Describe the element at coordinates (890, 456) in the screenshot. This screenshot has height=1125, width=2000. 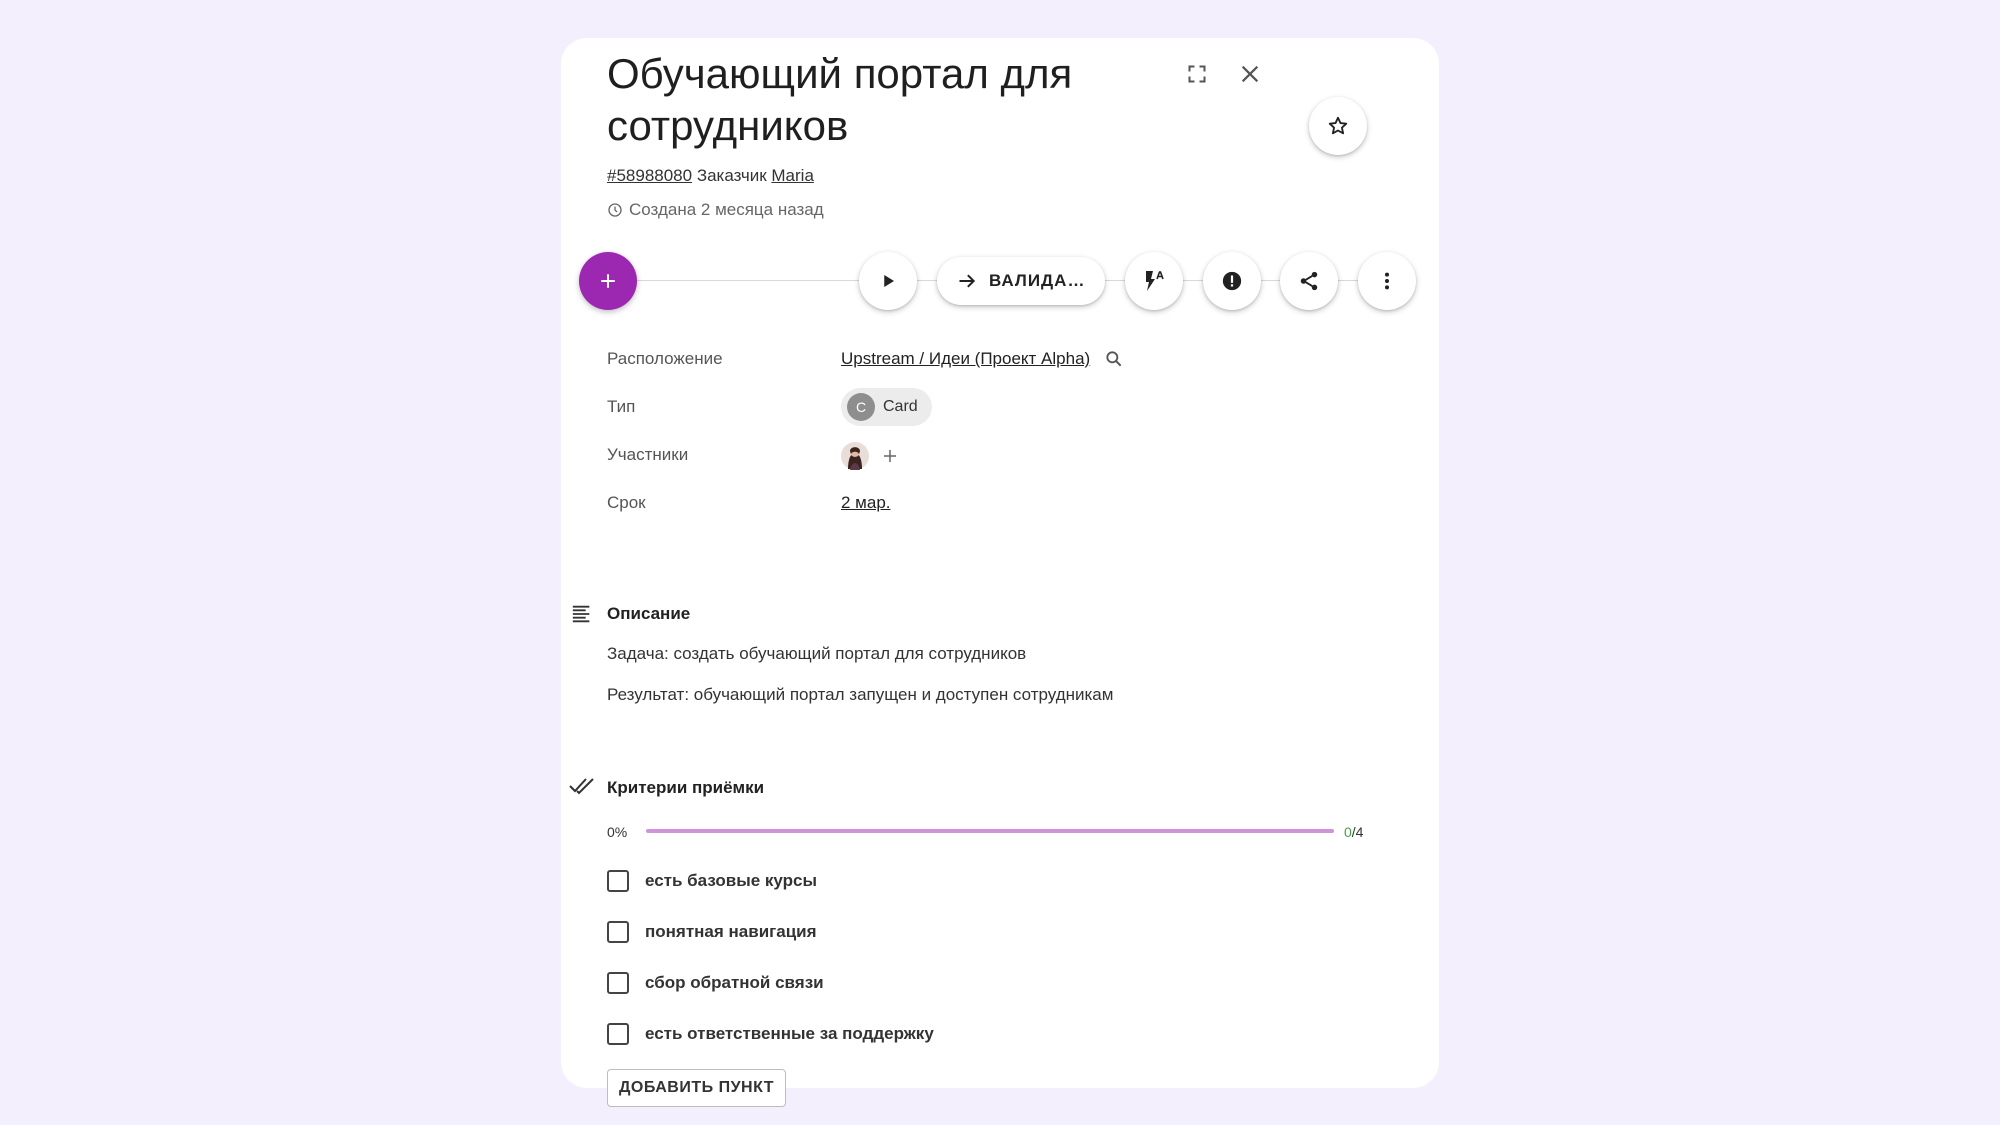
I see `add-member-icon` at that location.